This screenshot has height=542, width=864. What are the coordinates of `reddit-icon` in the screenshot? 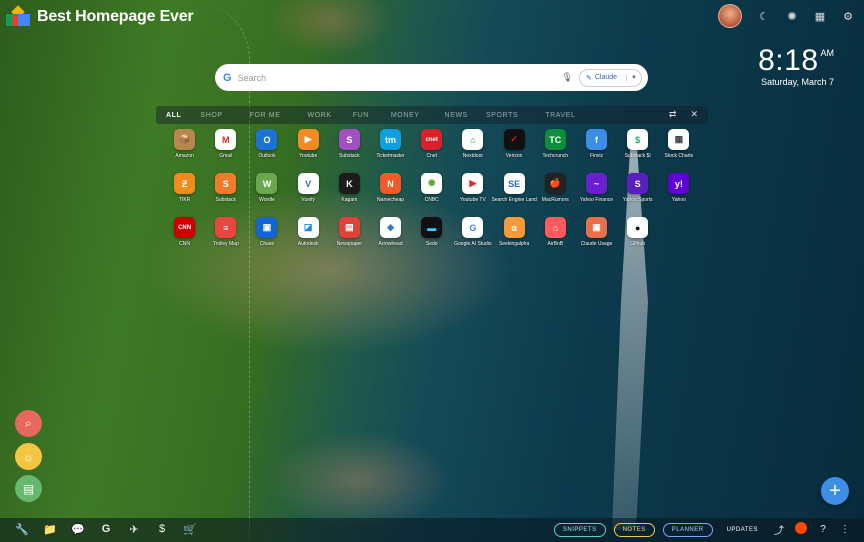 It's located at (801, 529).